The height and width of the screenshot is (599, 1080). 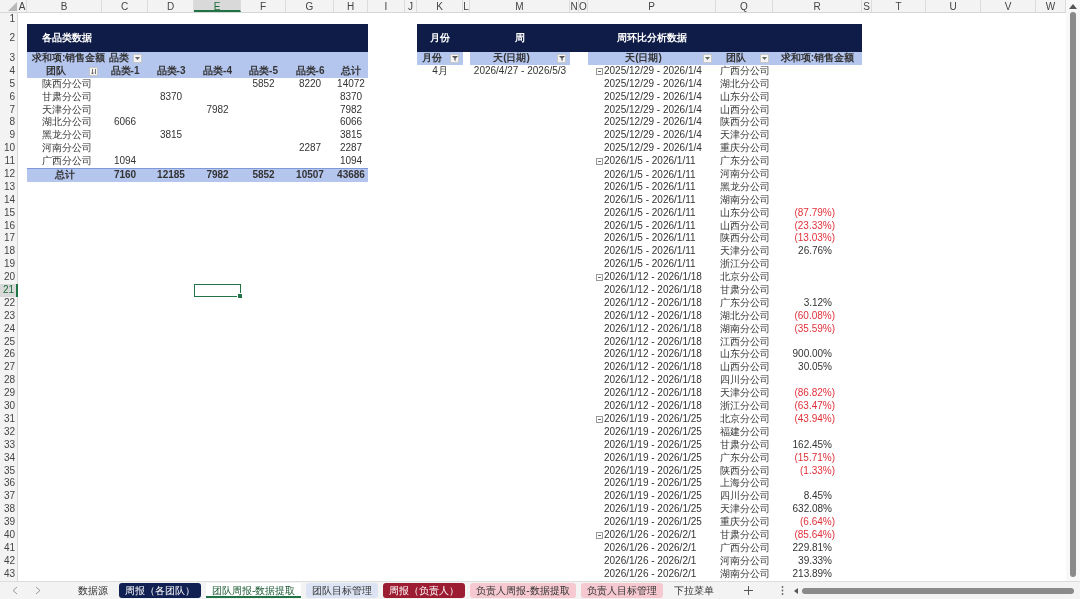 What do you see at coordinates (9, 265) in the screenshot?
I see `row-header: 19` at bounding box center [9, 265].